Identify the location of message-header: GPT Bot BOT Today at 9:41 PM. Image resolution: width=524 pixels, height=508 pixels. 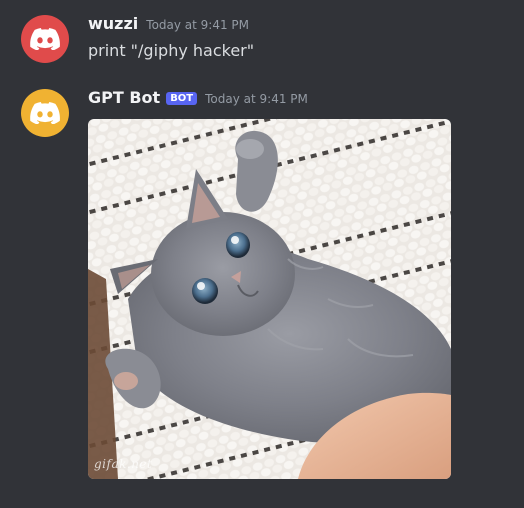
(198, 97).